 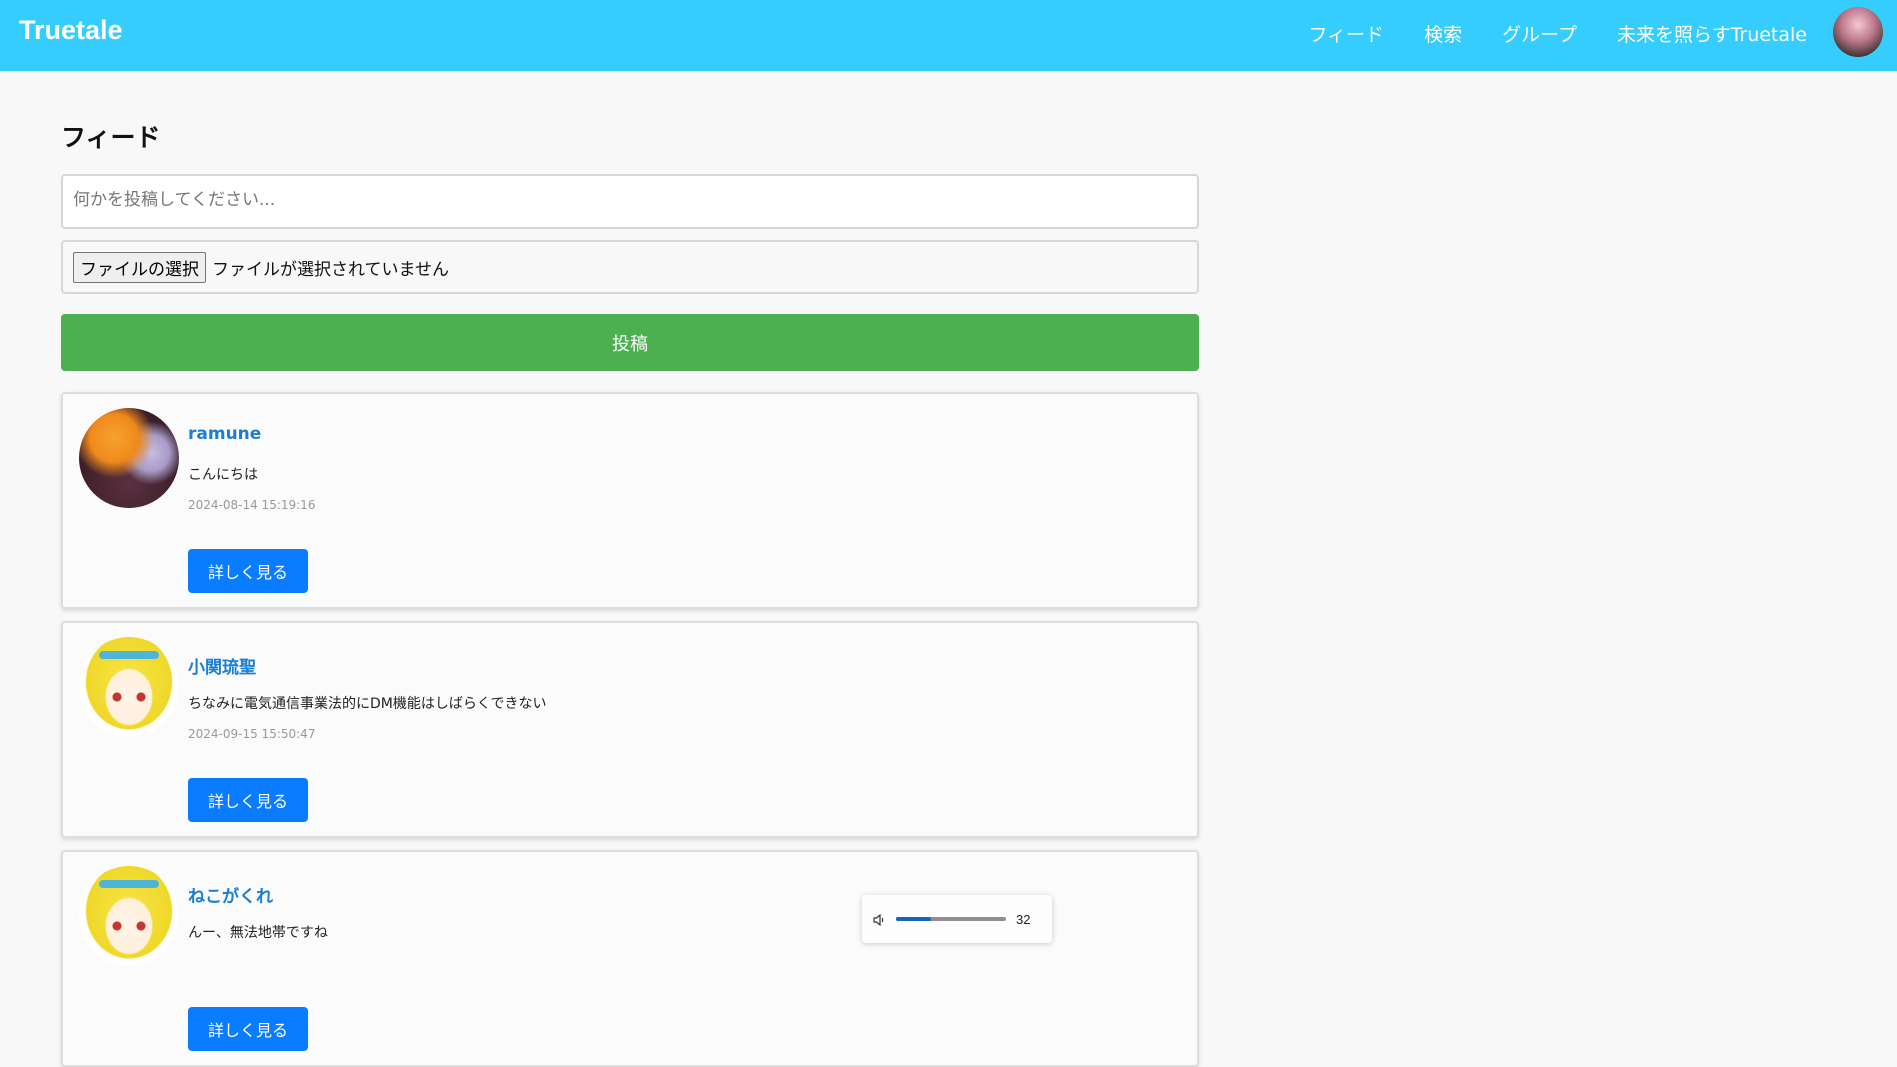 What do you see at coordinates (1346, 33) in the screenshot?
I see `nav-feed: フィード` at bounding box center [1346, 33].